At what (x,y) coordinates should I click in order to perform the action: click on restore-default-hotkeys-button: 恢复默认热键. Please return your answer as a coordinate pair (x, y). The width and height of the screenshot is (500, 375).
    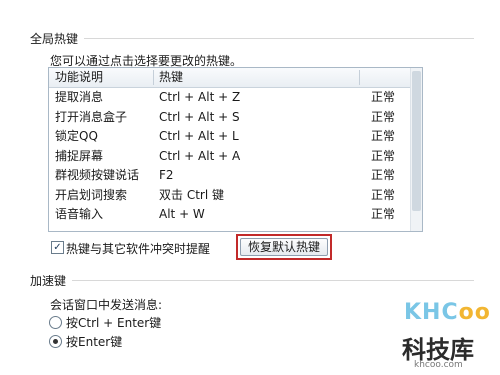
    Looking at the image, I should click on (284, 247).